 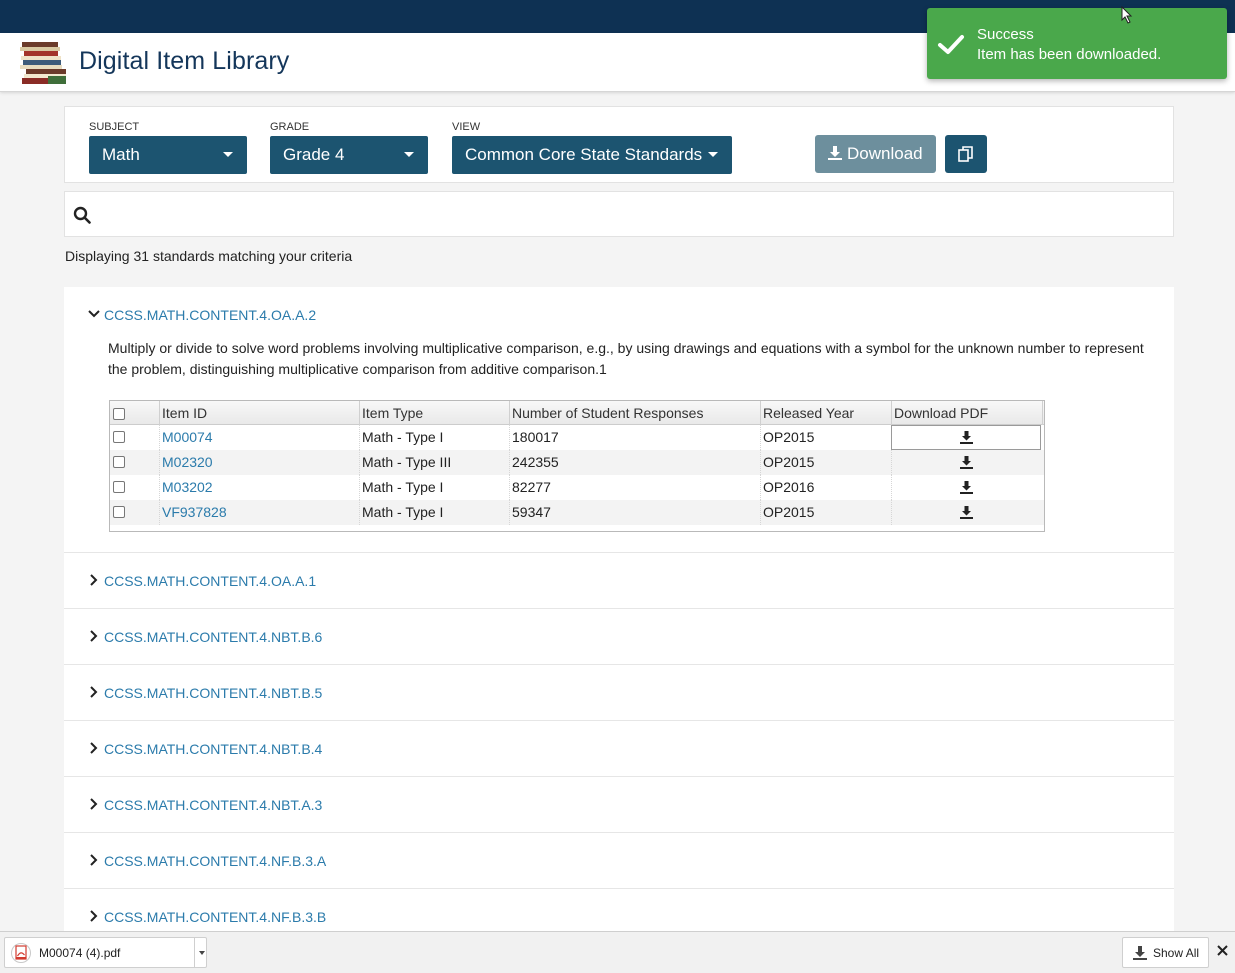 I want to click on books-logo-icon, so click(x=43, y=63).